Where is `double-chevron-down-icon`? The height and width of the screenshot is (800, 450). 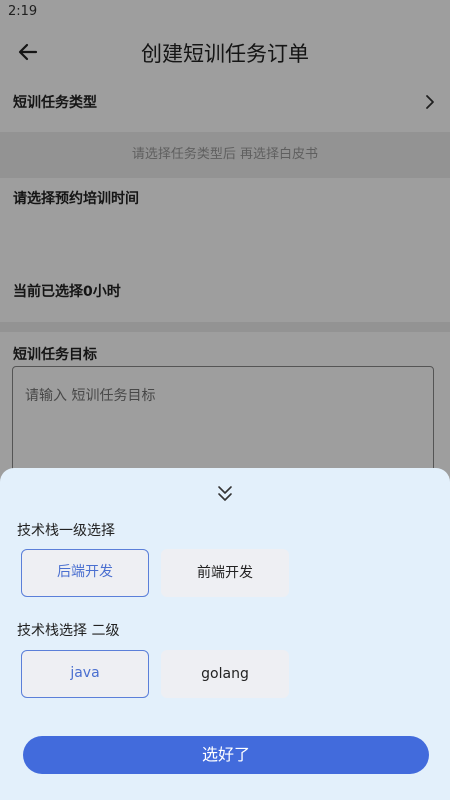 double-chevron-down-icon is located at coordinates (225, 494).